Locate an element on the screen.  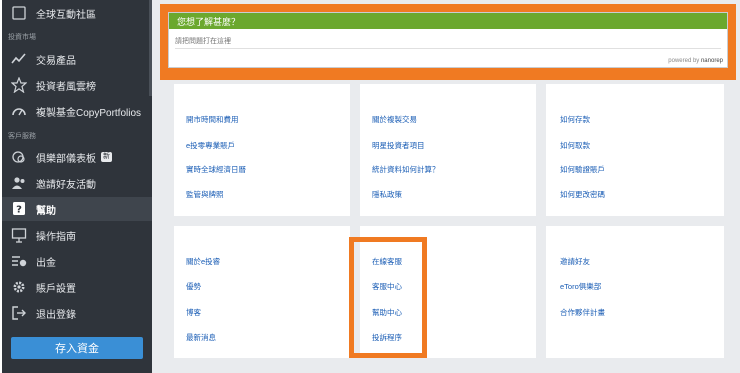
withdraw-icon is located at coordinates (19, 261).